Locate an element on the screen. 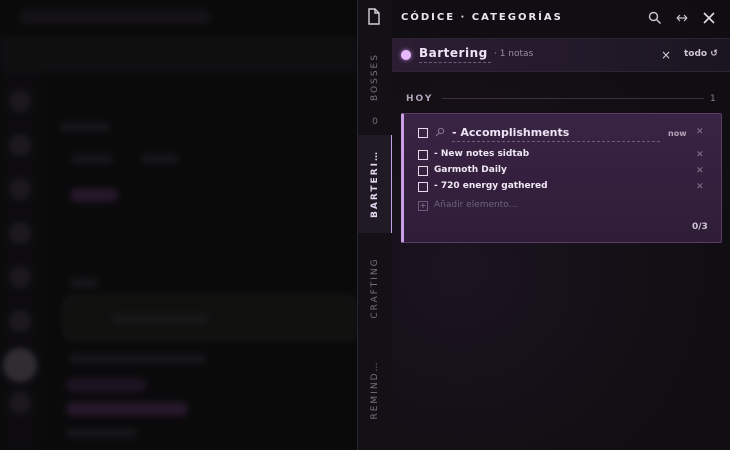 The height and width of the screenshot is (450, 730). search-icon is located at coordinates (656, 18).